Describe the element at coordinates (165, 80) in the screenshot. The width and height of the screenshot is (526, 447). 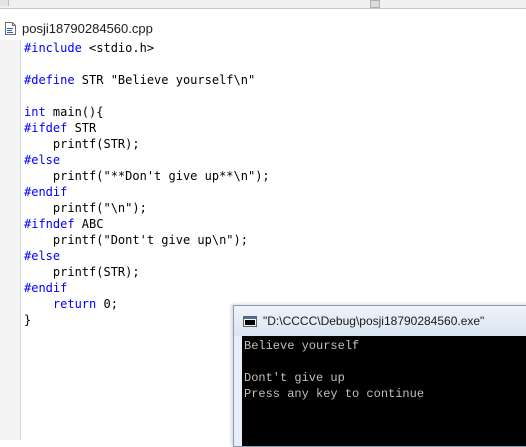
I see `code-text: STR "Believe yourself\n"` at that location.